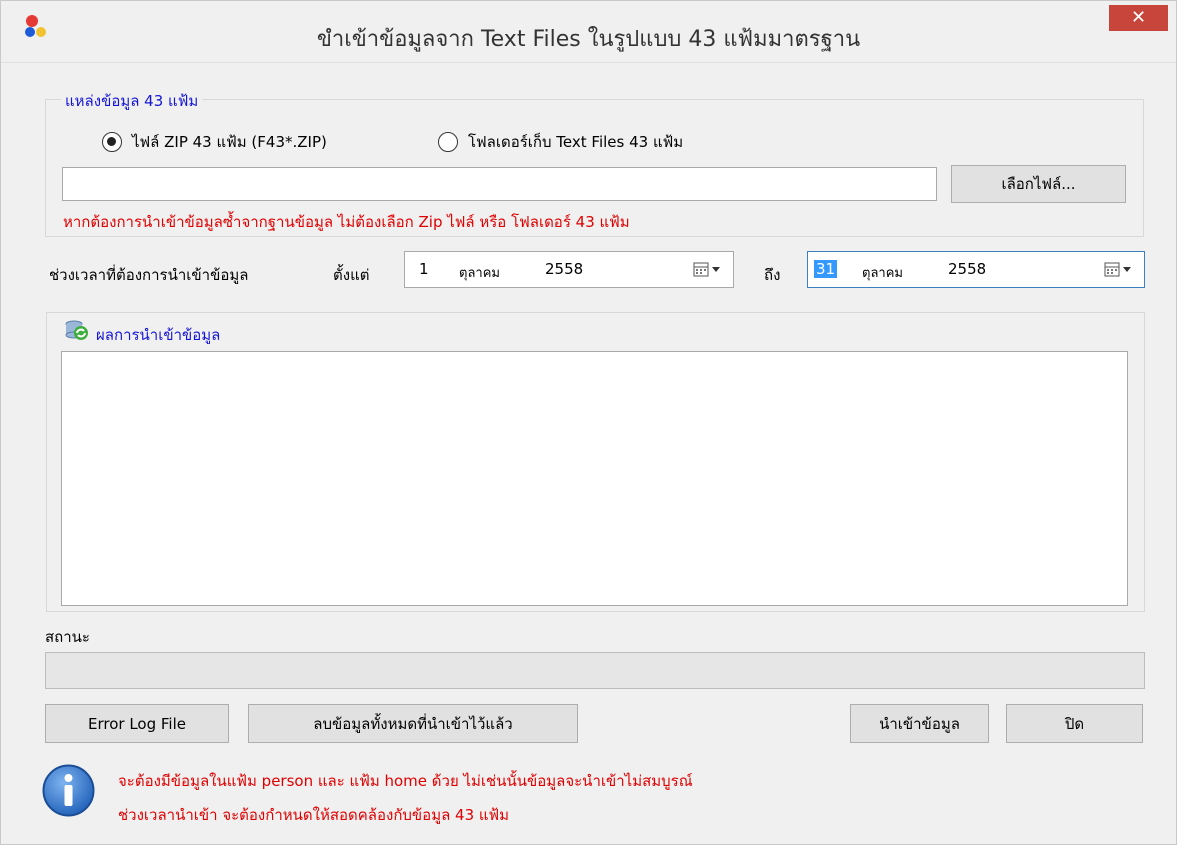  What do you see at coordinates (68, 790) in the screenshot?
I see `info-icon` at bounding box center [68, 790].